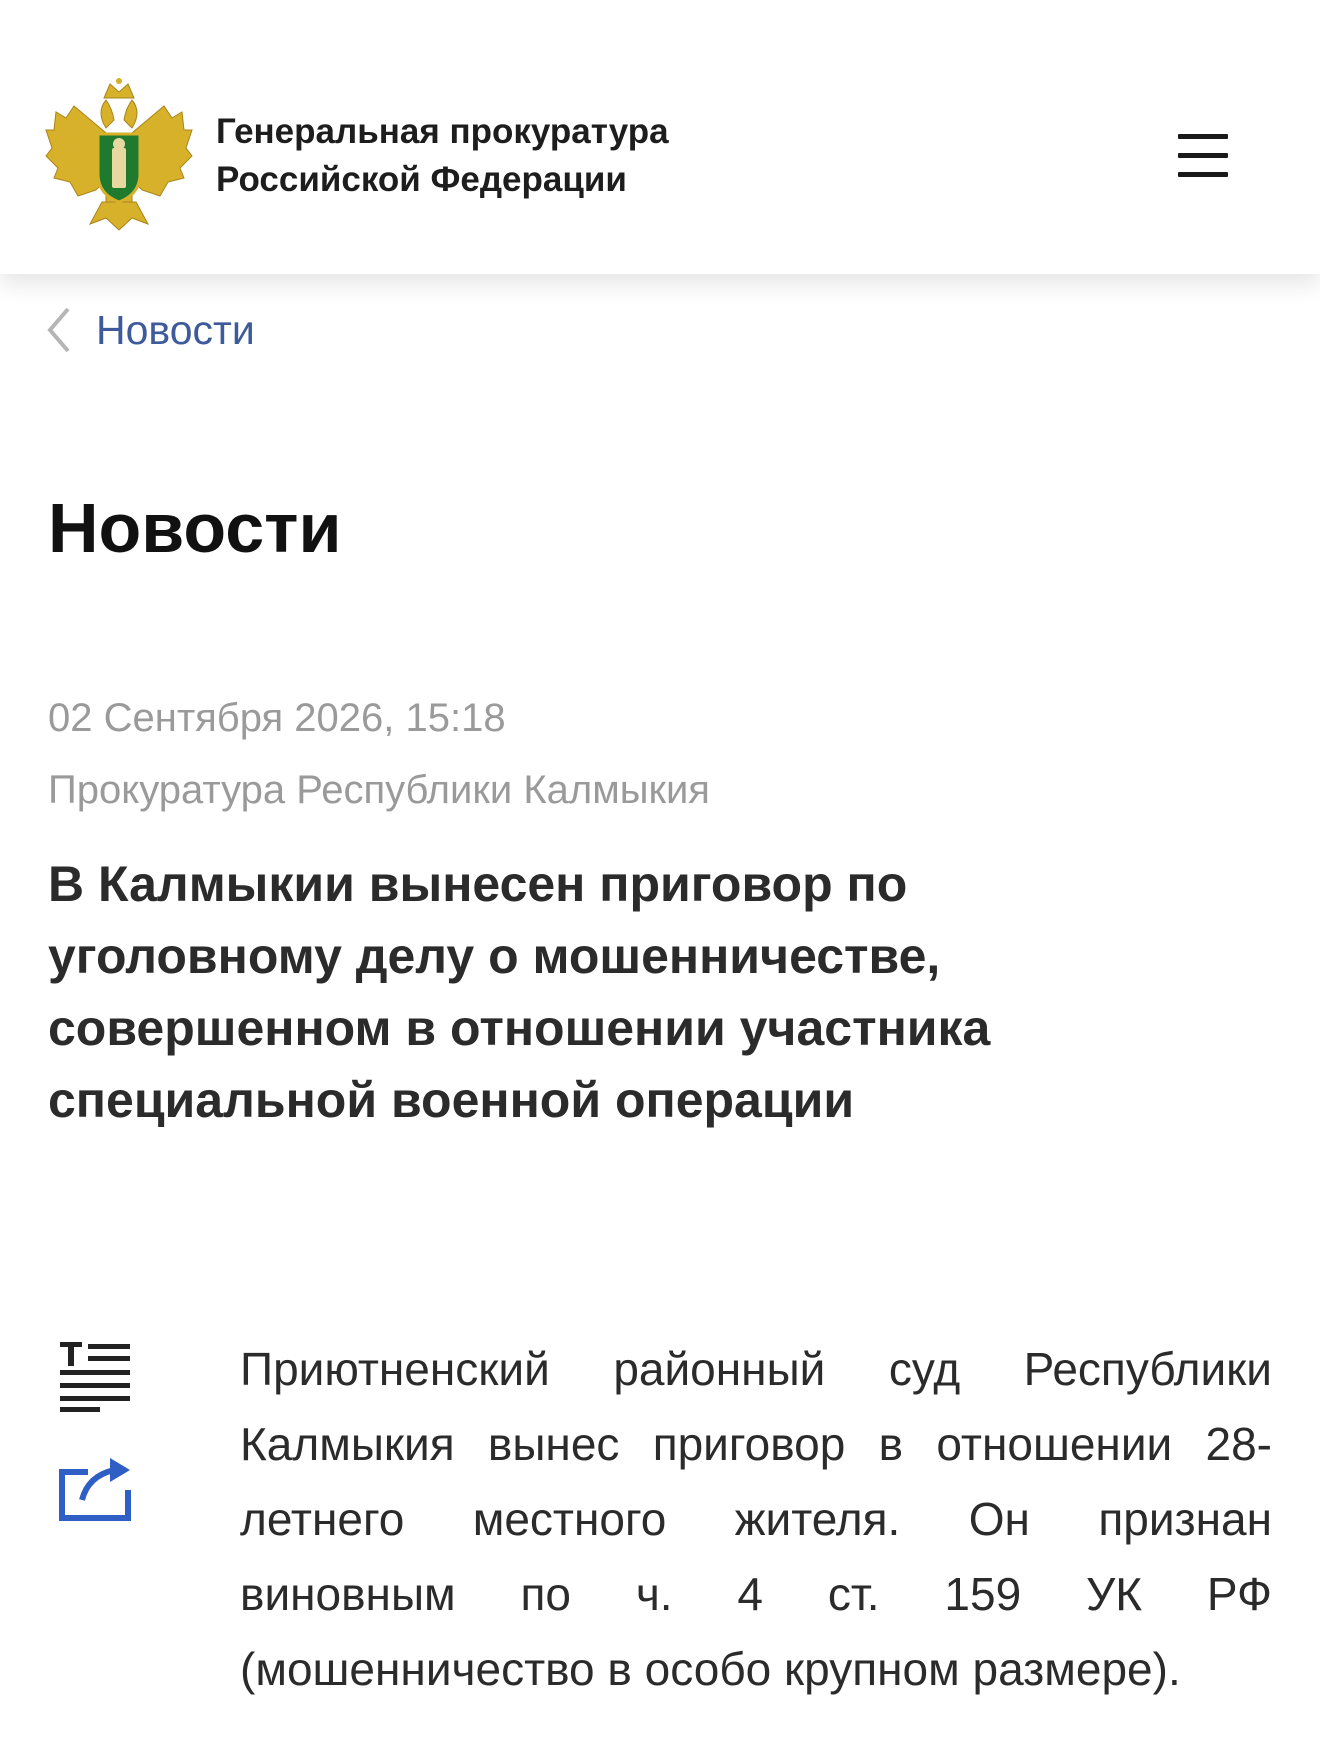 This screenshot has width=1320, height=1743. I want to click on breadcrumb-label: Новости, so click(175, 329).